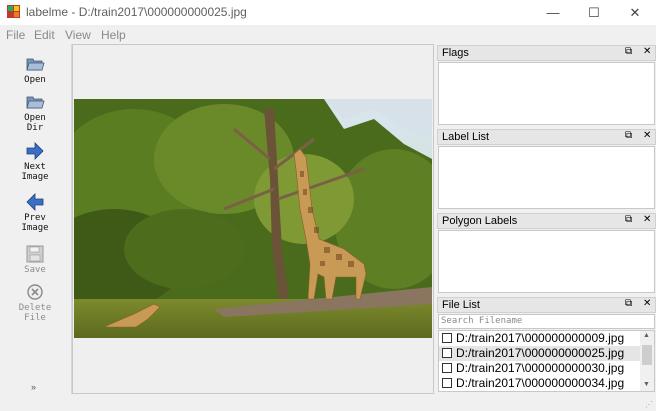 The height and width of the screenshot is (411, 656). I want to click on label-list-title: Label List, so click(466, 137).